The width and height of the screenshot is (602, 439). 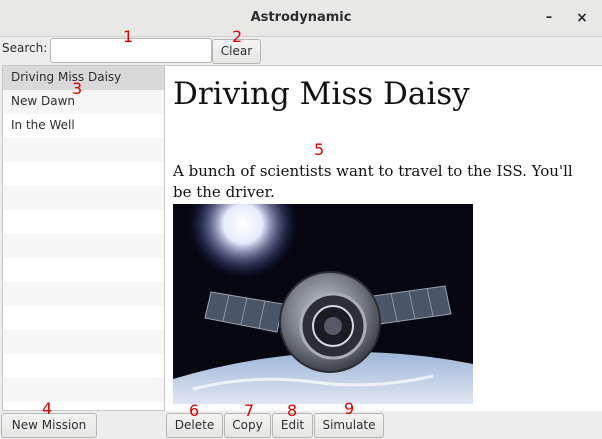 I want to click on window-title: Astrodynamic, so click(x=301, y=17).